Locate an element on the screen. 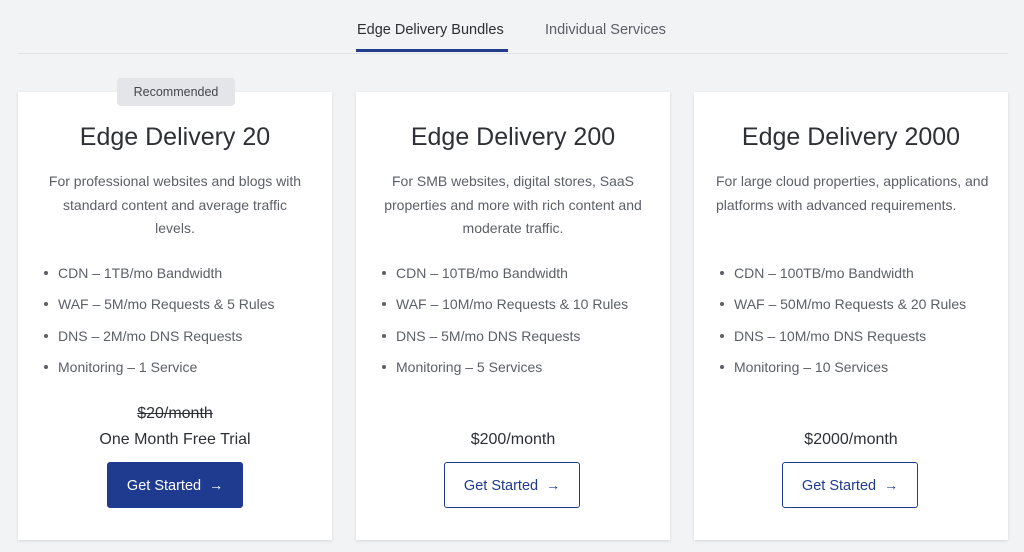  tab-individual-services: Individual Services is located at coordinates (605, 30).